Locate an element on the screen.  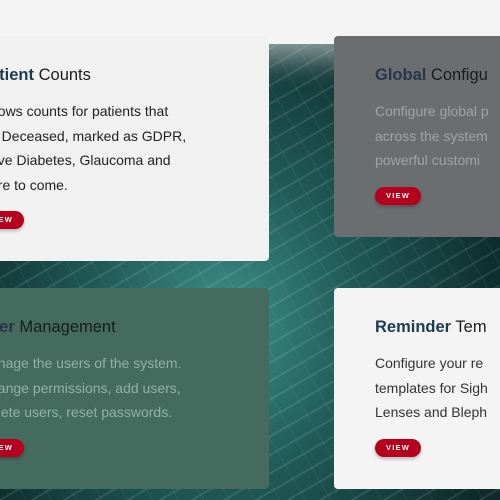
desc-line: Configure your re is located at coordinates (429, 363).